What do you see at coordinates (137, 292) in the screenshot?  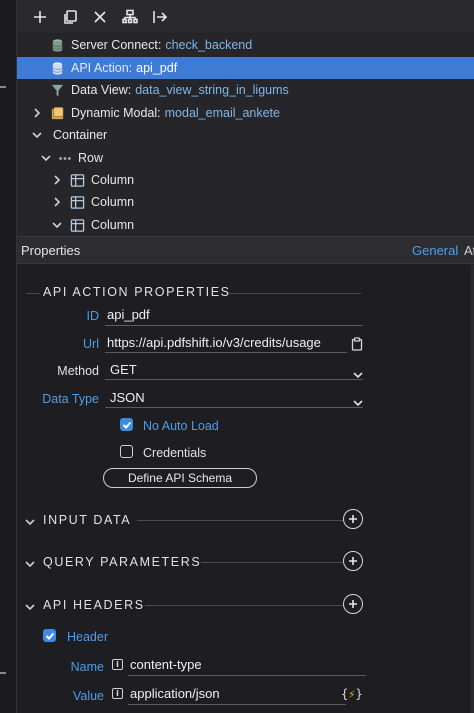 I see `section-title-api-action: API ACTION PROPERTIES` at bounding box center [137, 292].